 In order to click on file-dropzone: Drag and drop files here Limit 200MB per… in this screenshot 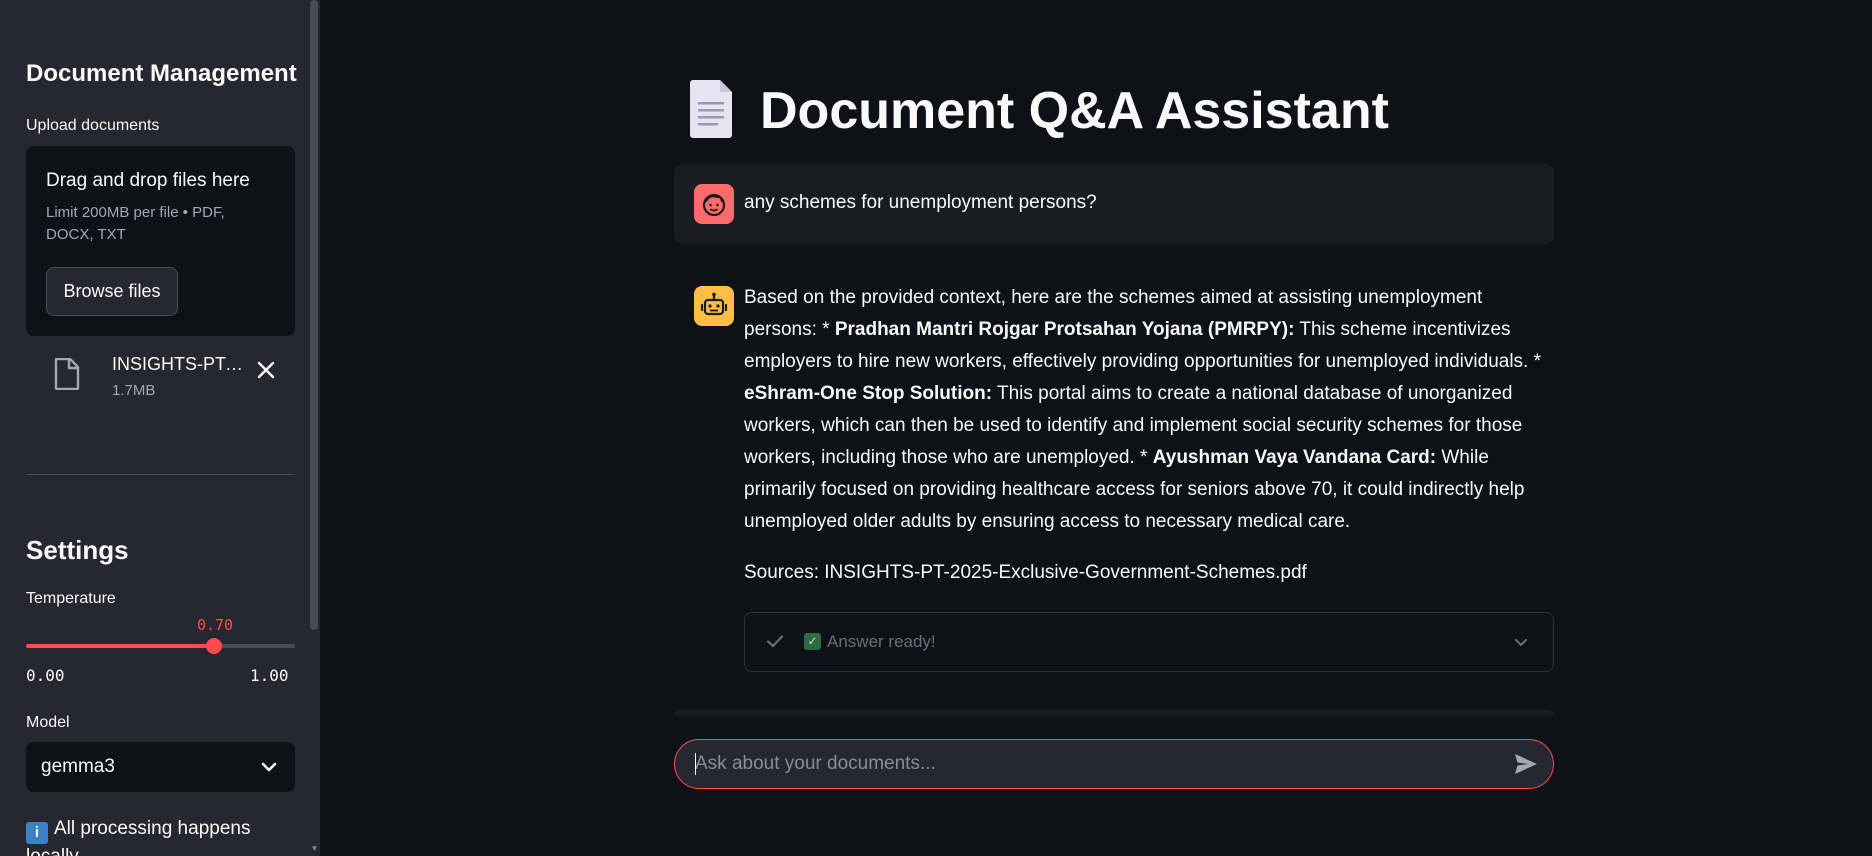, I will do `click(160, 241)`.